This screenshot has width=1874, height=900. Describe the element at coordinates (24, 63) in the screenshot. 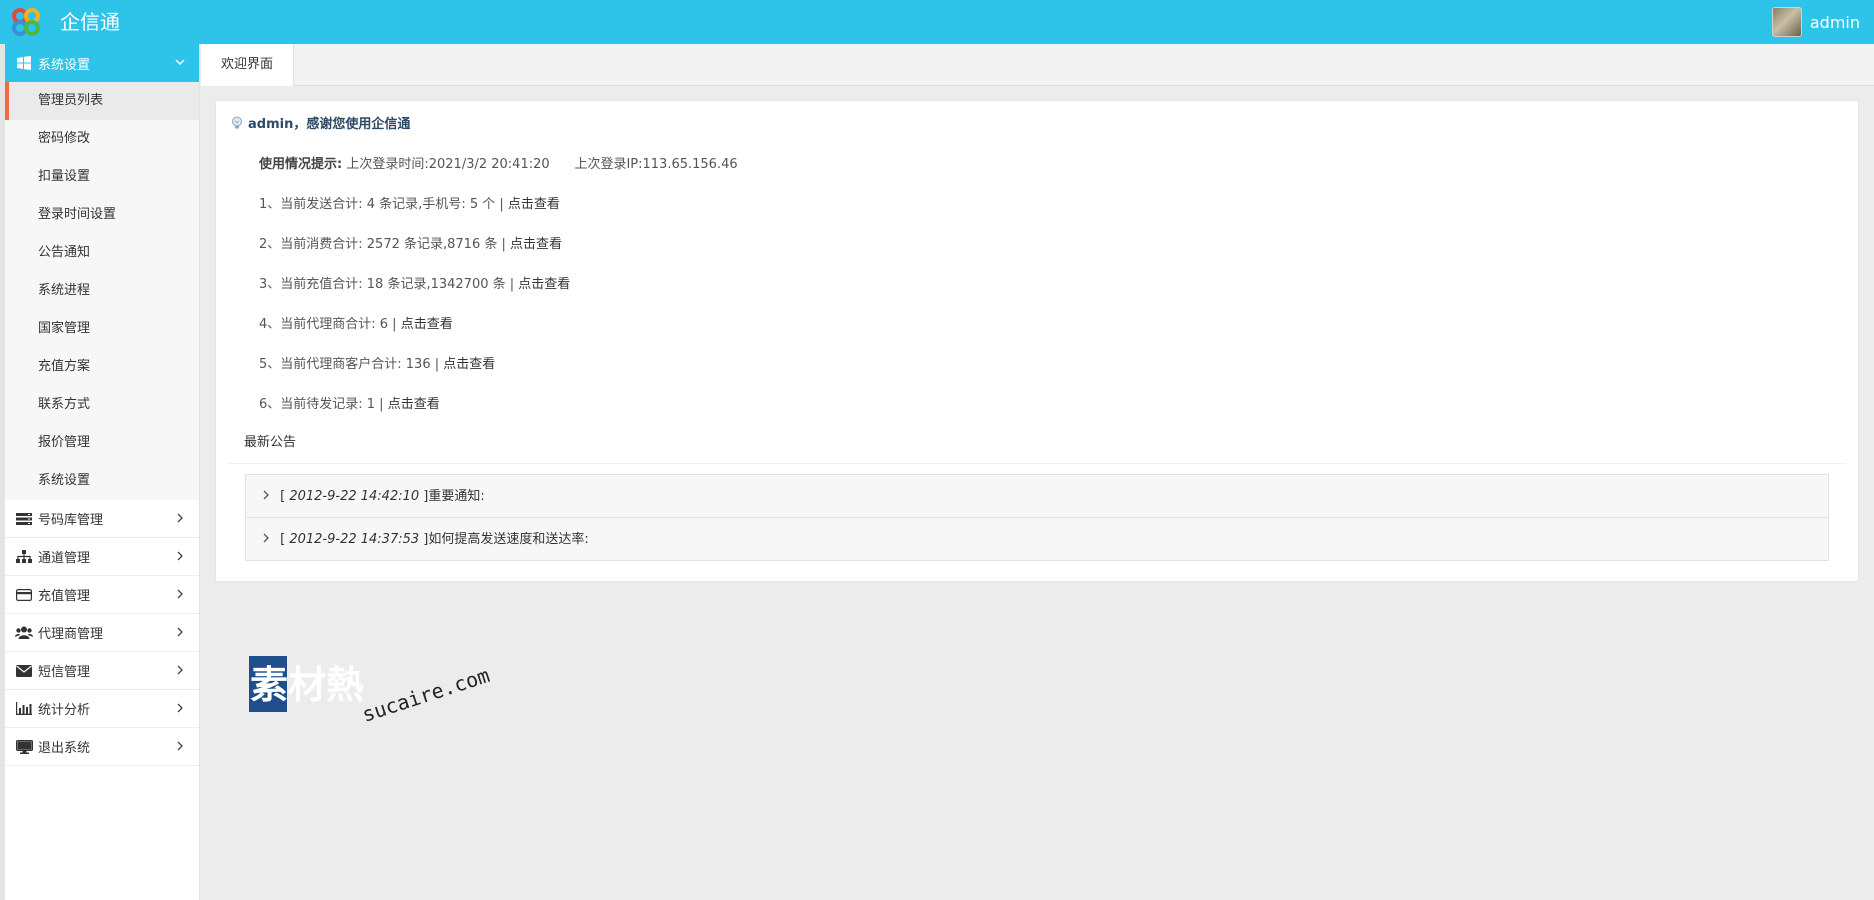

I see `windows-icon` at that location.